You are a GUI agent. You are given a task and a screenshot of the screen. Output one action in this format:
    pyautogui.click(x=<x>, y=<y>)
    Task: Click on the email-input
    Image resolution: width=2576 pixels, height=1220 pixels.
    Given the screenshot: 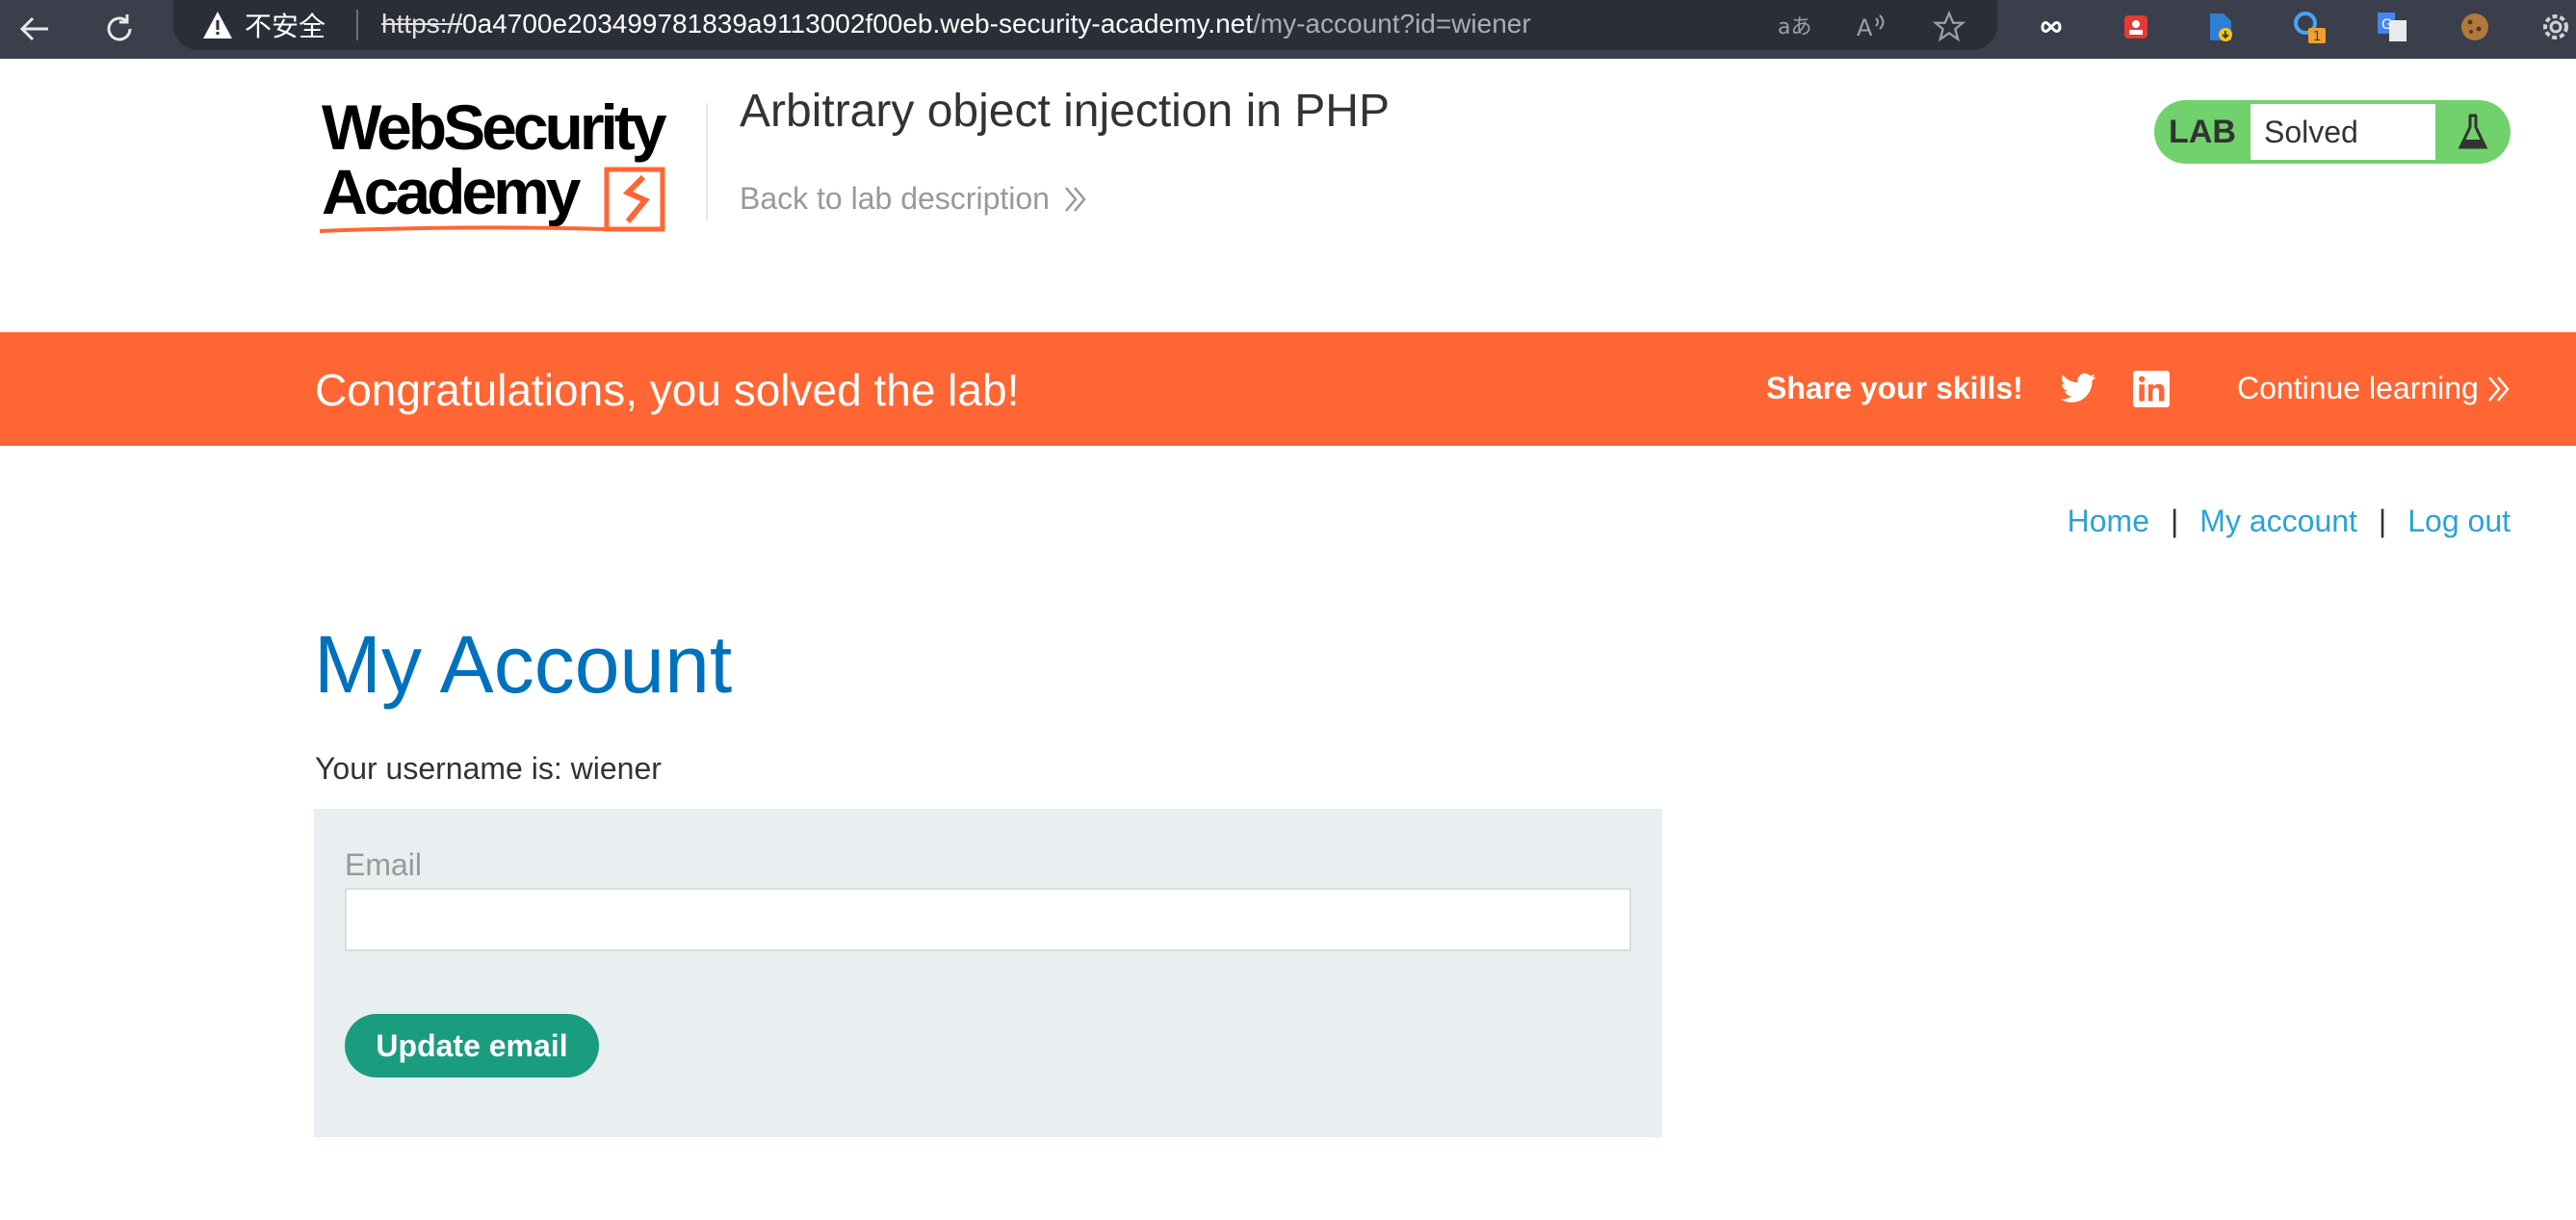 What is the action you would take?
    pyautogui.click(x=988, y=920)
    